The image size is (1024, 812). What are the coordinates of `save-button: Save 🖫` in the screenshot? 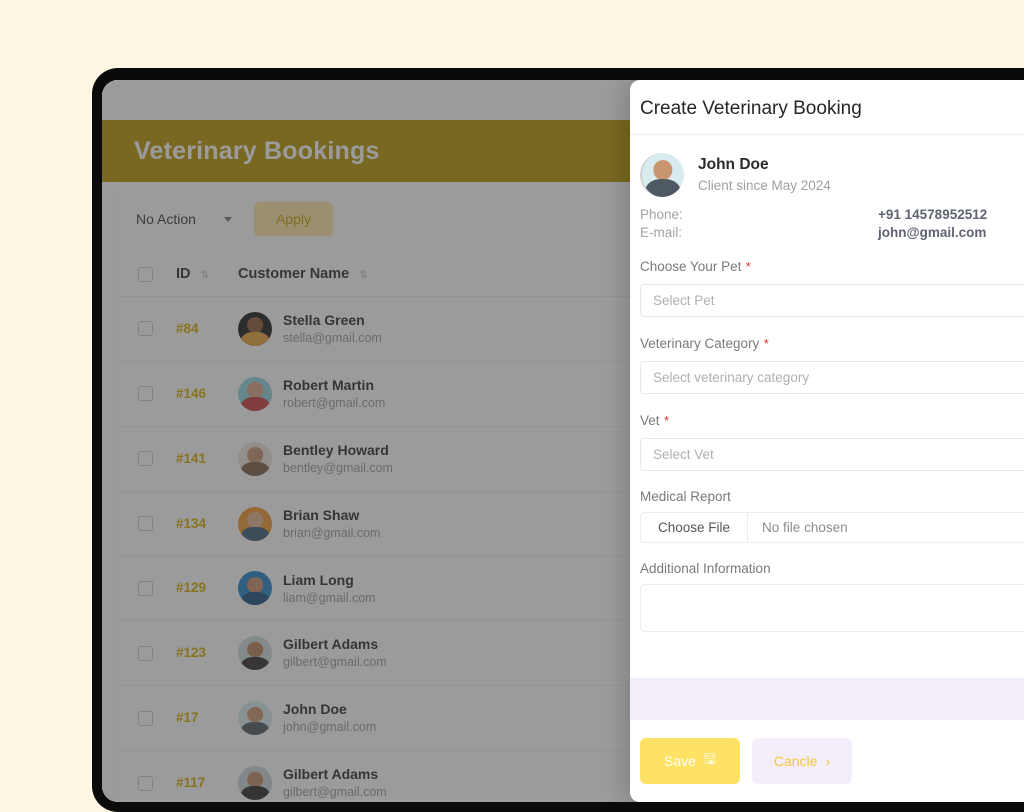 It's located at (690, 761).